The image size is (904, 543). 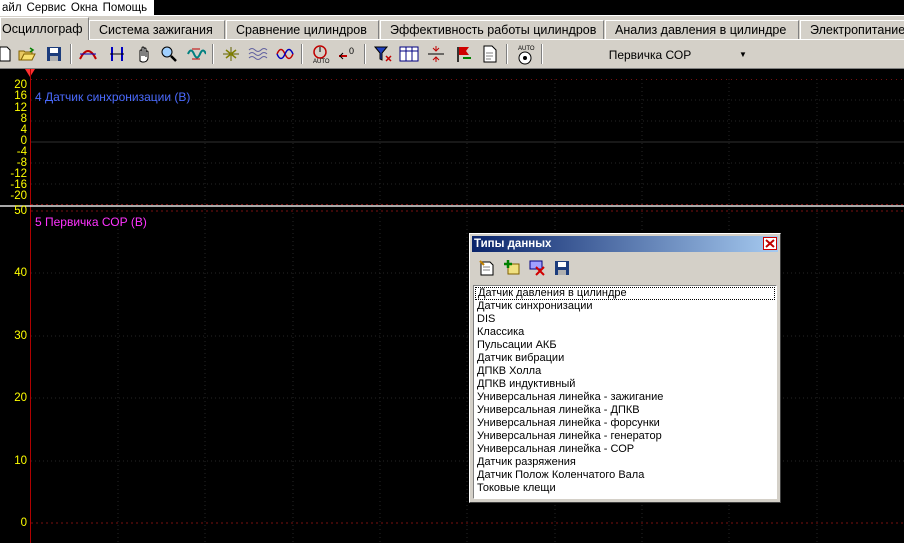 I want to click on menu-windows: Окна, so click(x=85, y=8).